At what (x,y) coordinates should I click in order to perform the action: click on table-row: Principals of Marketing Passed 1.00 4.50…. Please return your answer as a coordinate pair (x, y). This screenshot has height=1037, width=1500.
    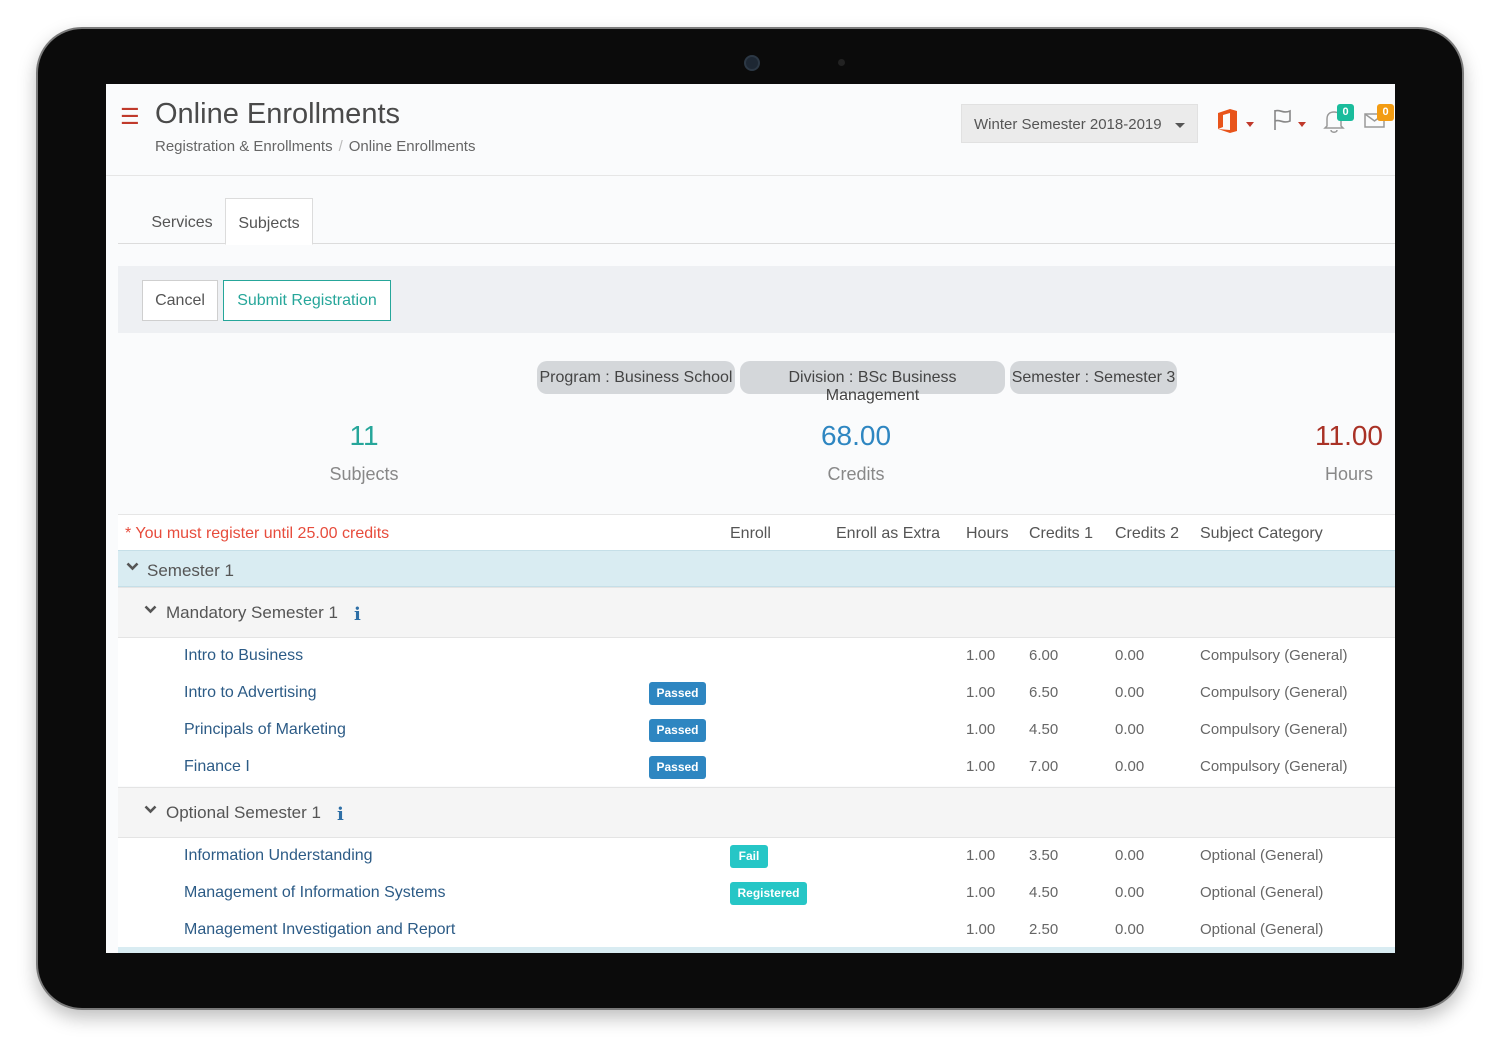
    Looking at the image, I should click on (756, 730).